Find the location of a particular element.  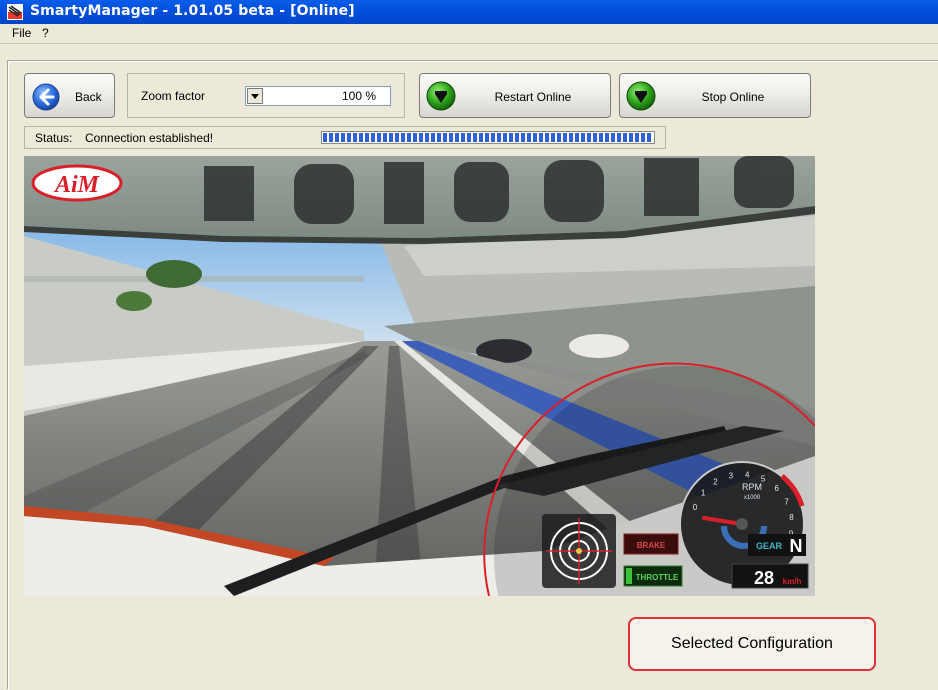

progress-fill is located at coordinates (488, 137).